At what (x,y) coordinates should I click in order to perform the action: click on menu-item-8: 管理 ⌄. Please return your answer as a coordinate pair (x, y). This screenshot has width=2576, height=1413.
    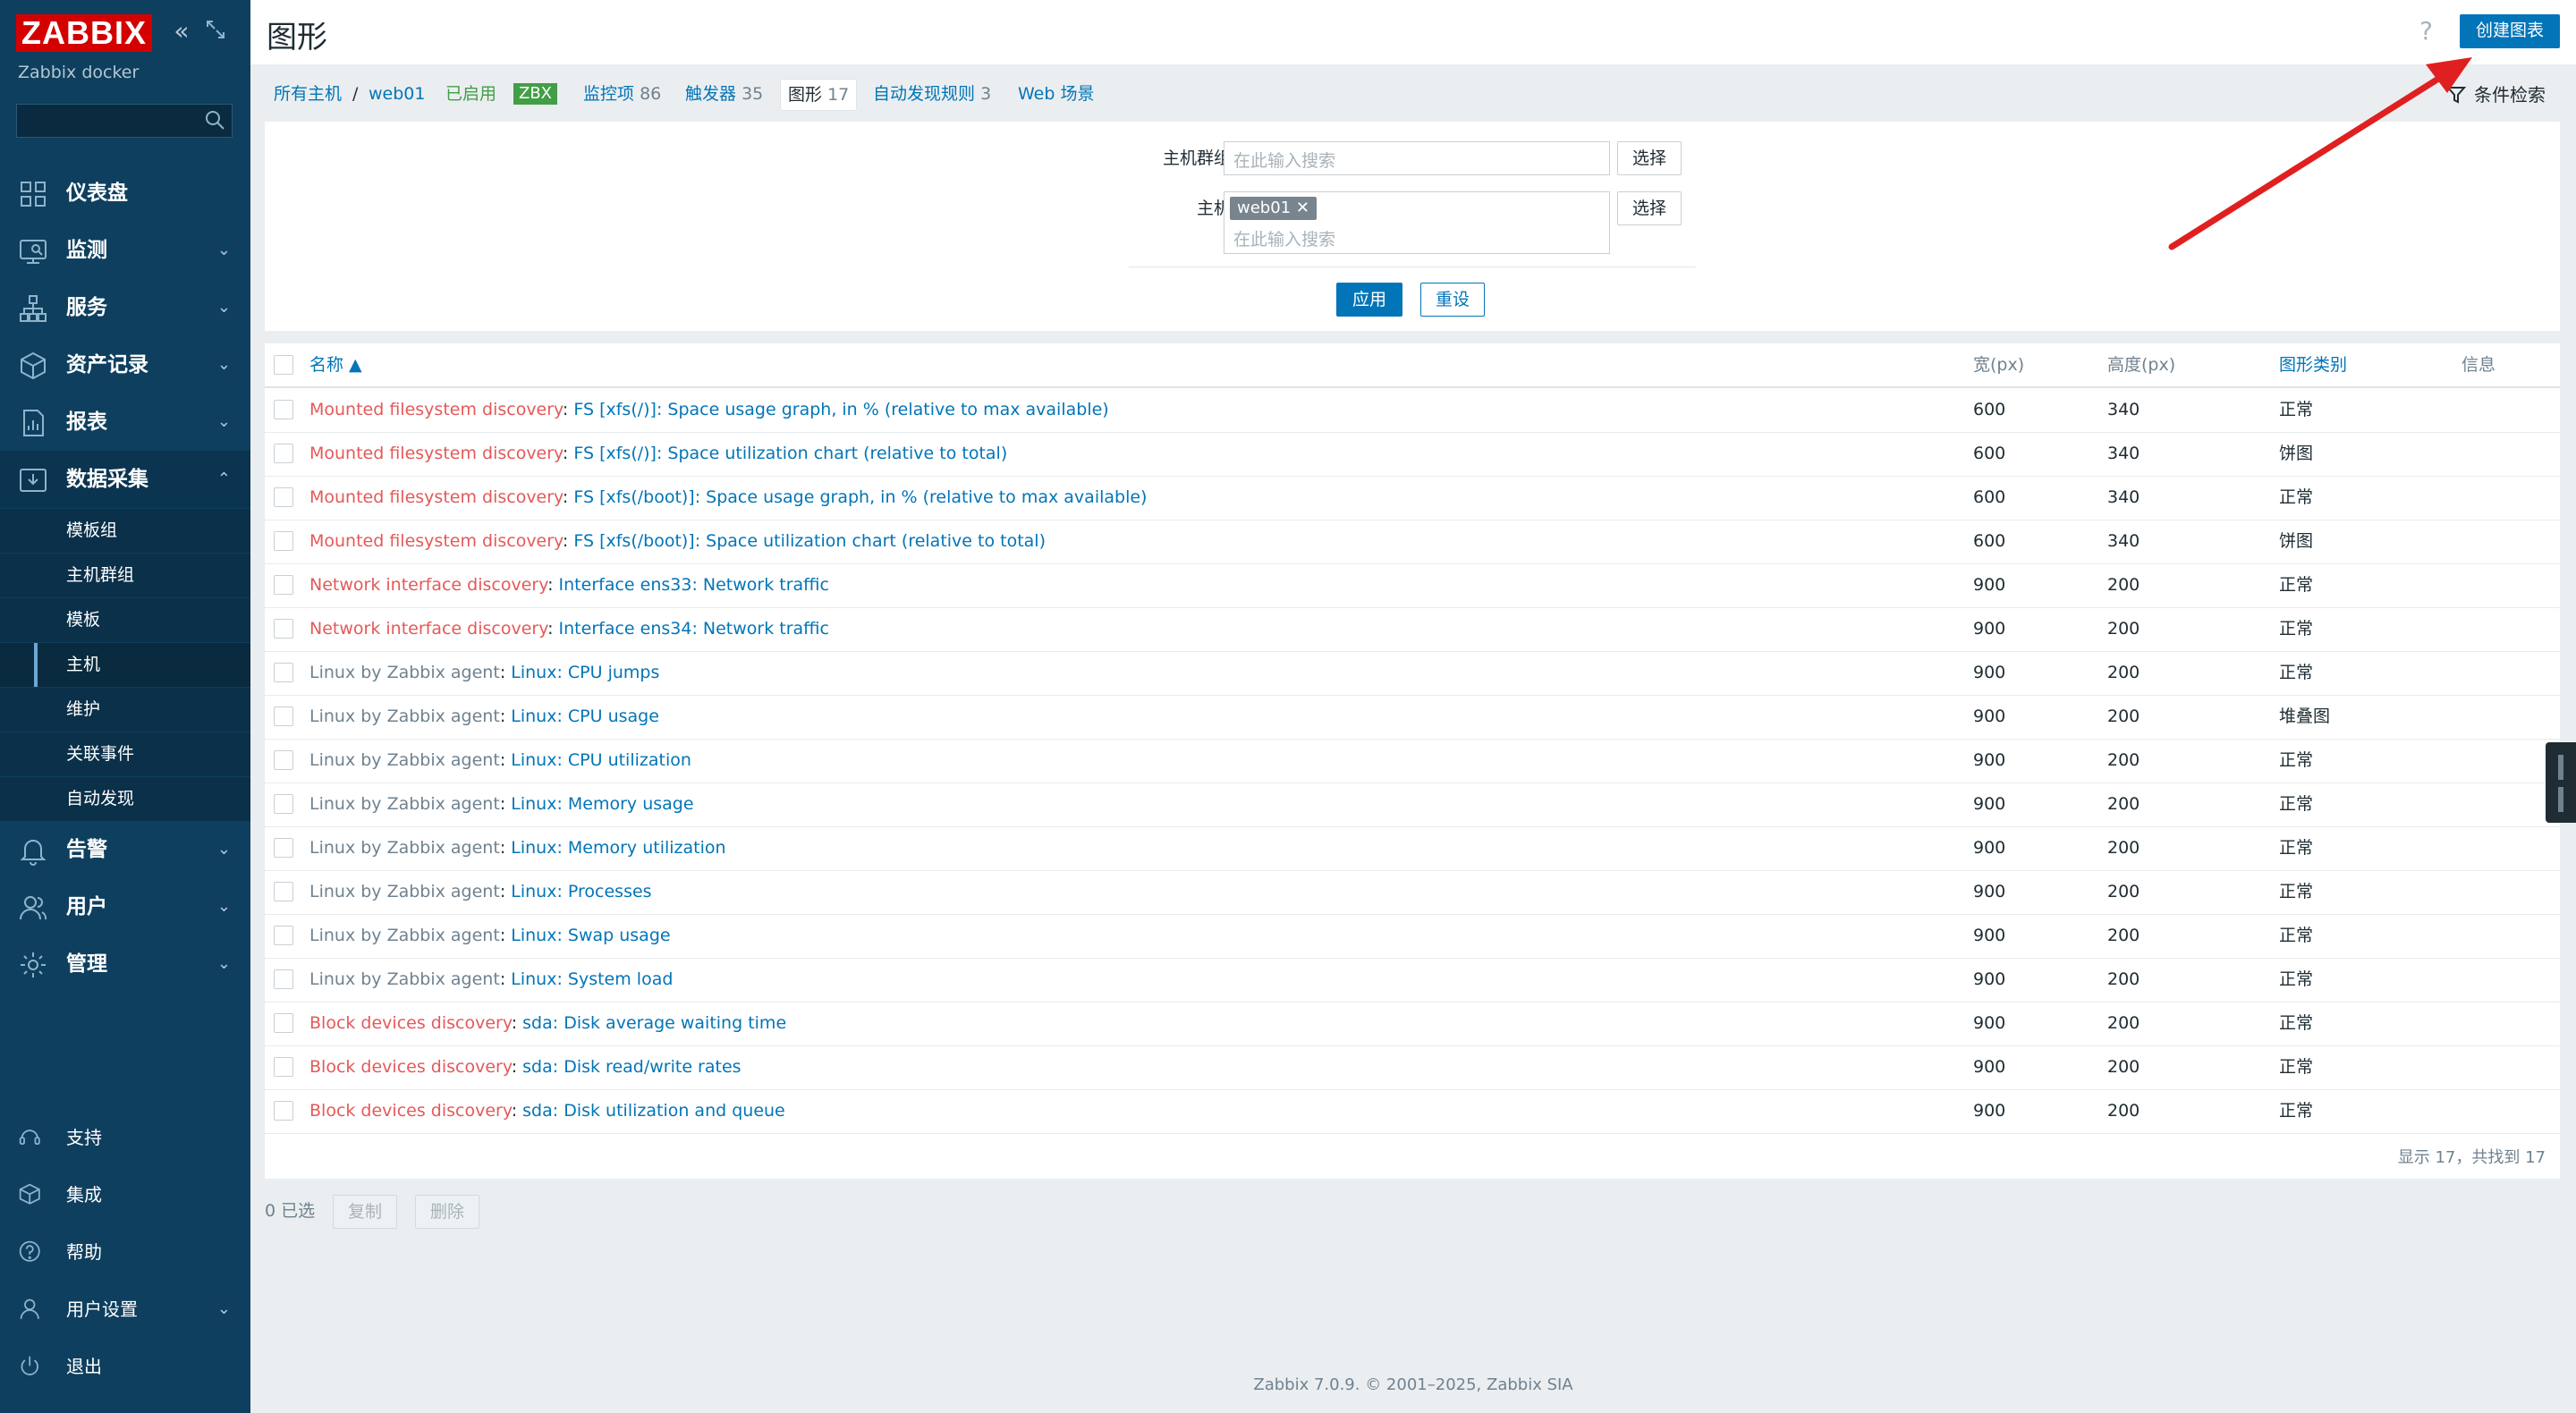
    Looking at the image, I should click on (125, 964).